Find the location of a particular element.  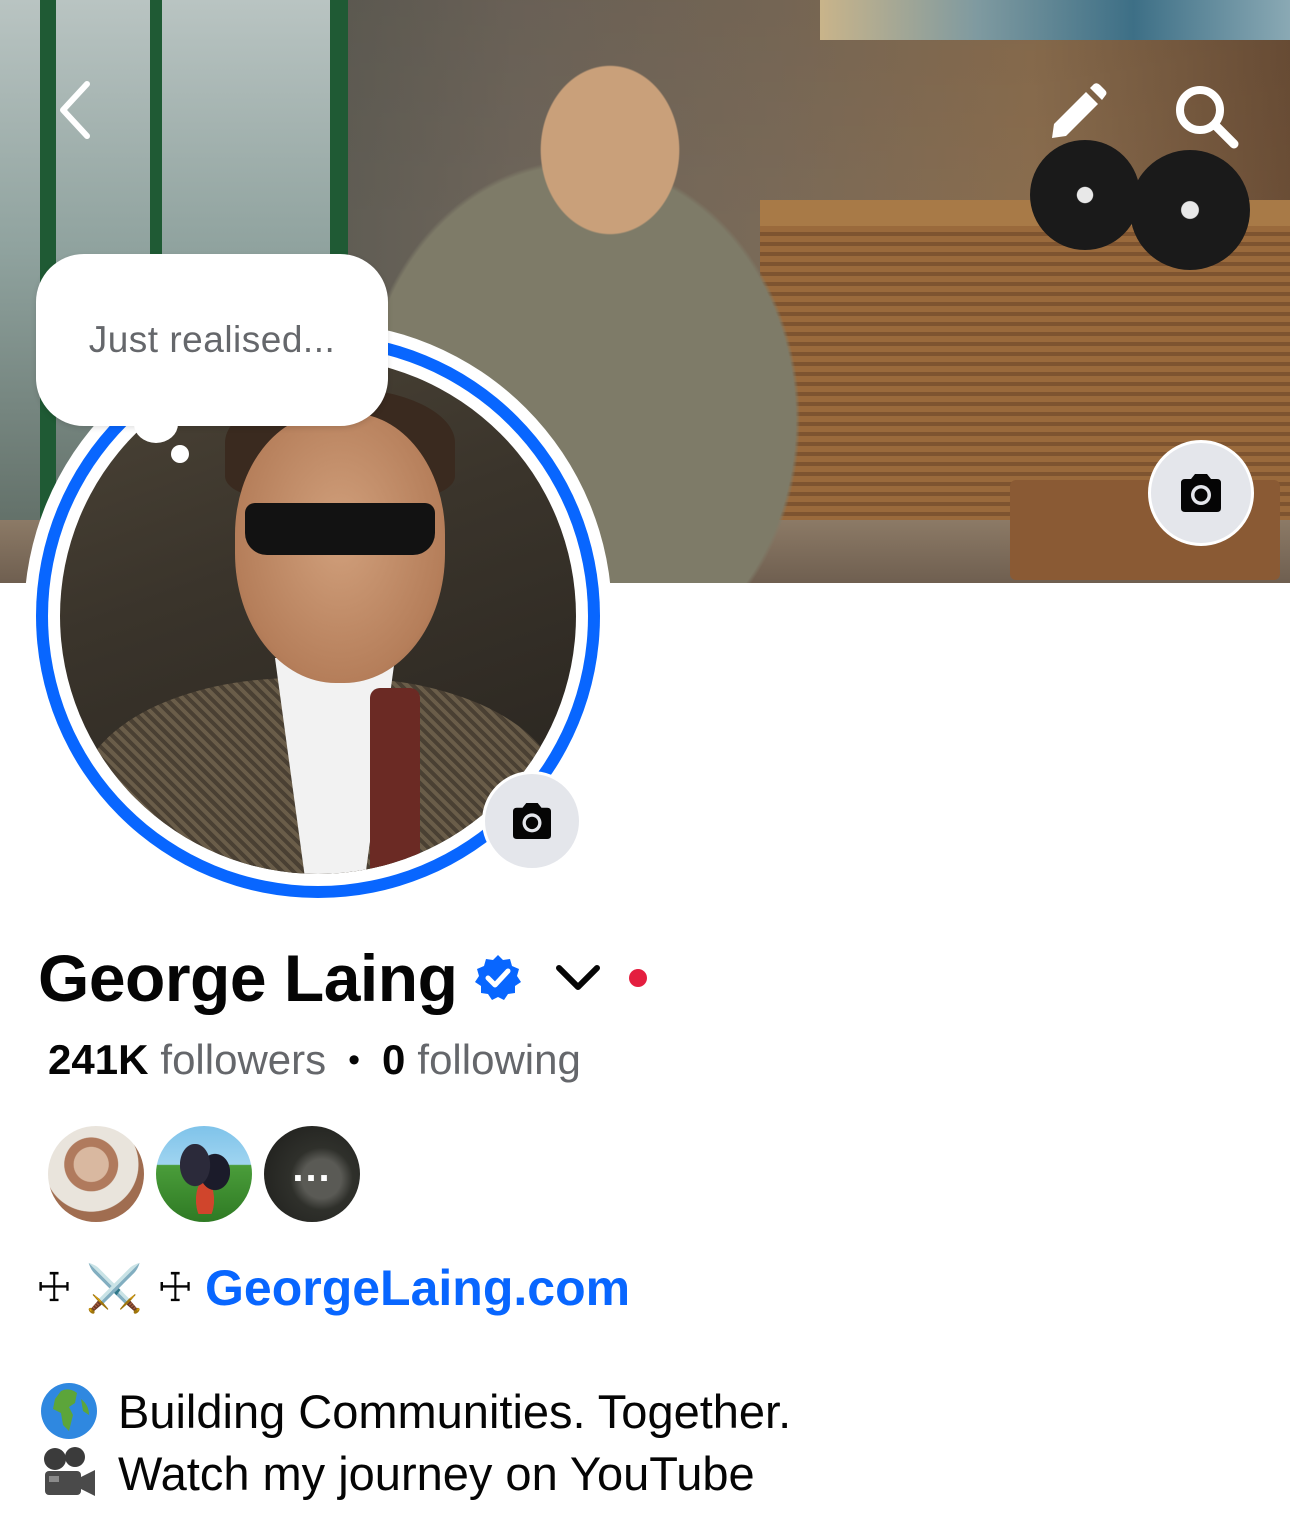

following-link: 0 following is located at coordinates (481, 1060).